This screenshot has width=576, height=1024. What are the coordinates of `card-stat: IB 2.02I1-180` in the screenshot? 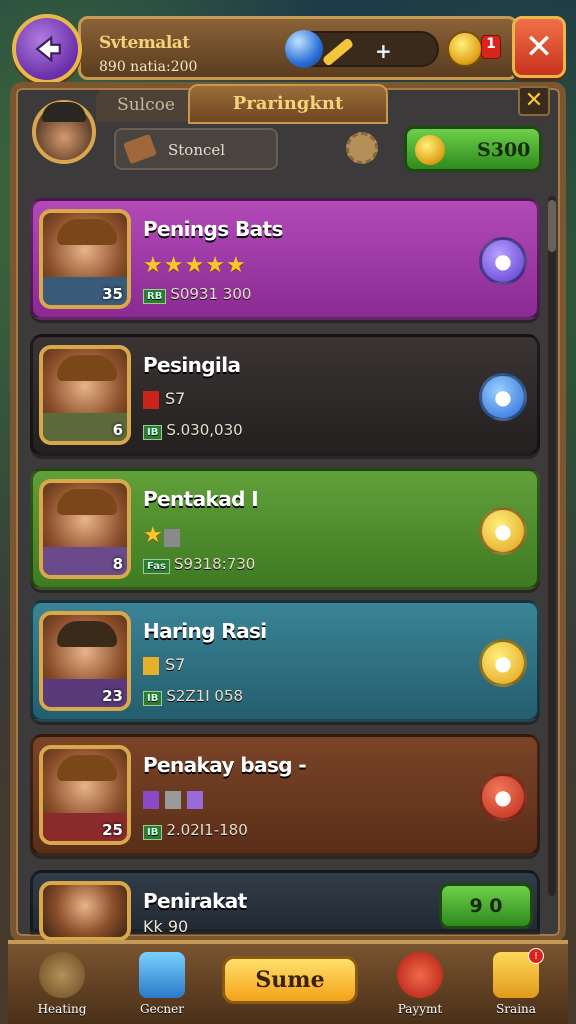 It's located at (195, 830).